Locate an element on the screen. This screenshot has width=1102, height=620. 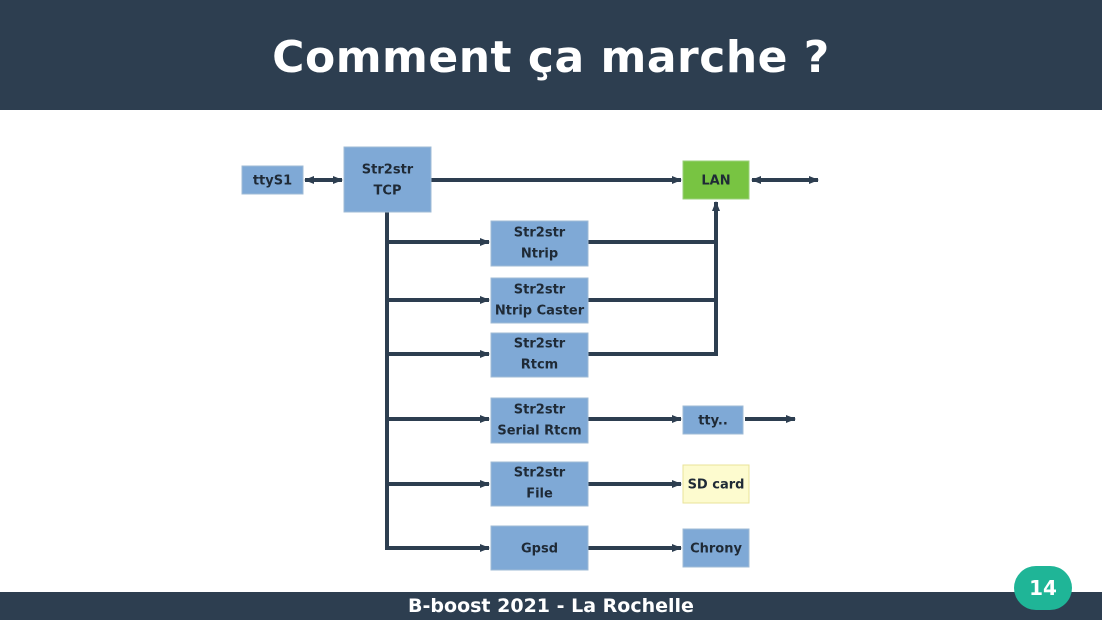
node-tty-label: tty.. is located at coordinates (713, 421).